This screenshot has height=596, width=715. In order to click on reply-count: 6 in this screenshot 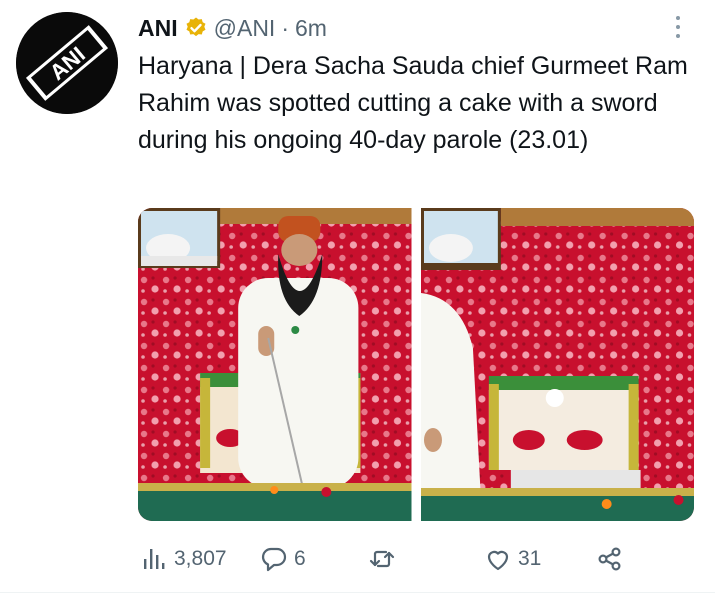, I will do `click(300, 558)`.